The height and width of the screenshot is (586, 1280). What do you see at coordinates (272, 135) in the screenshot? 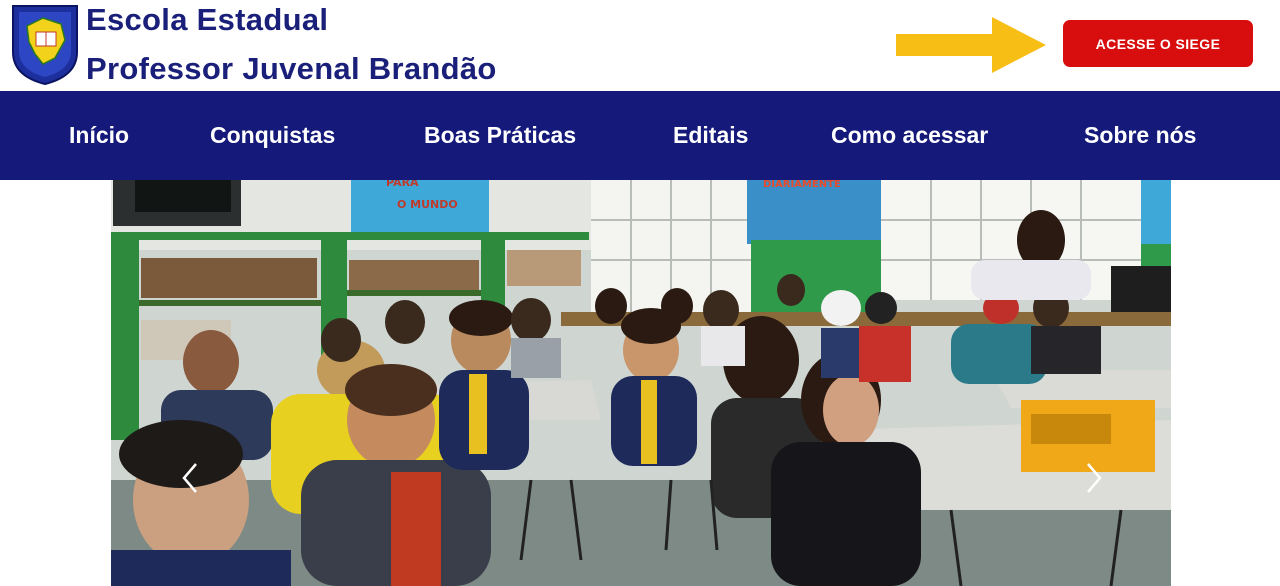
I see `nav-item-conquistas: Conquistas` at bounding box center [272, 135].